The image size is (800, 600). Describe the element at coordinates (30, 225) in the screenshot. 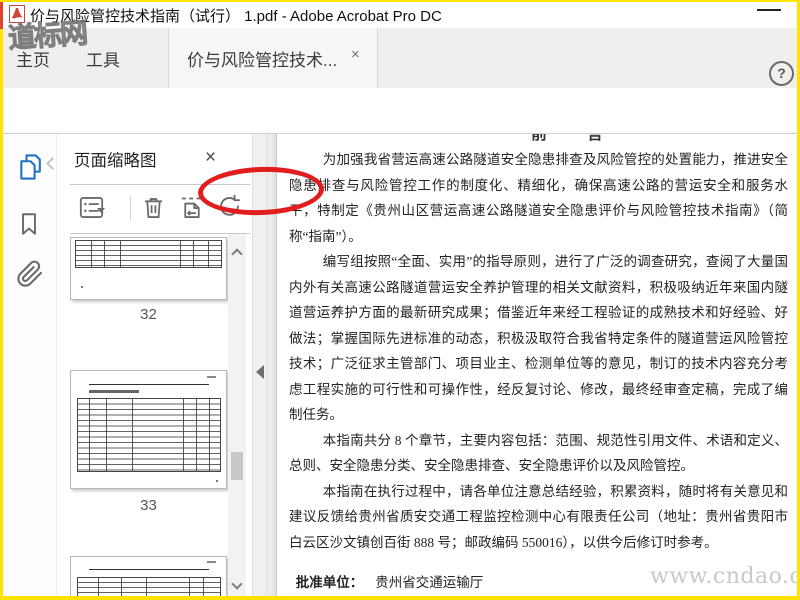

I see `bookmarks-panel-icon` at that location.